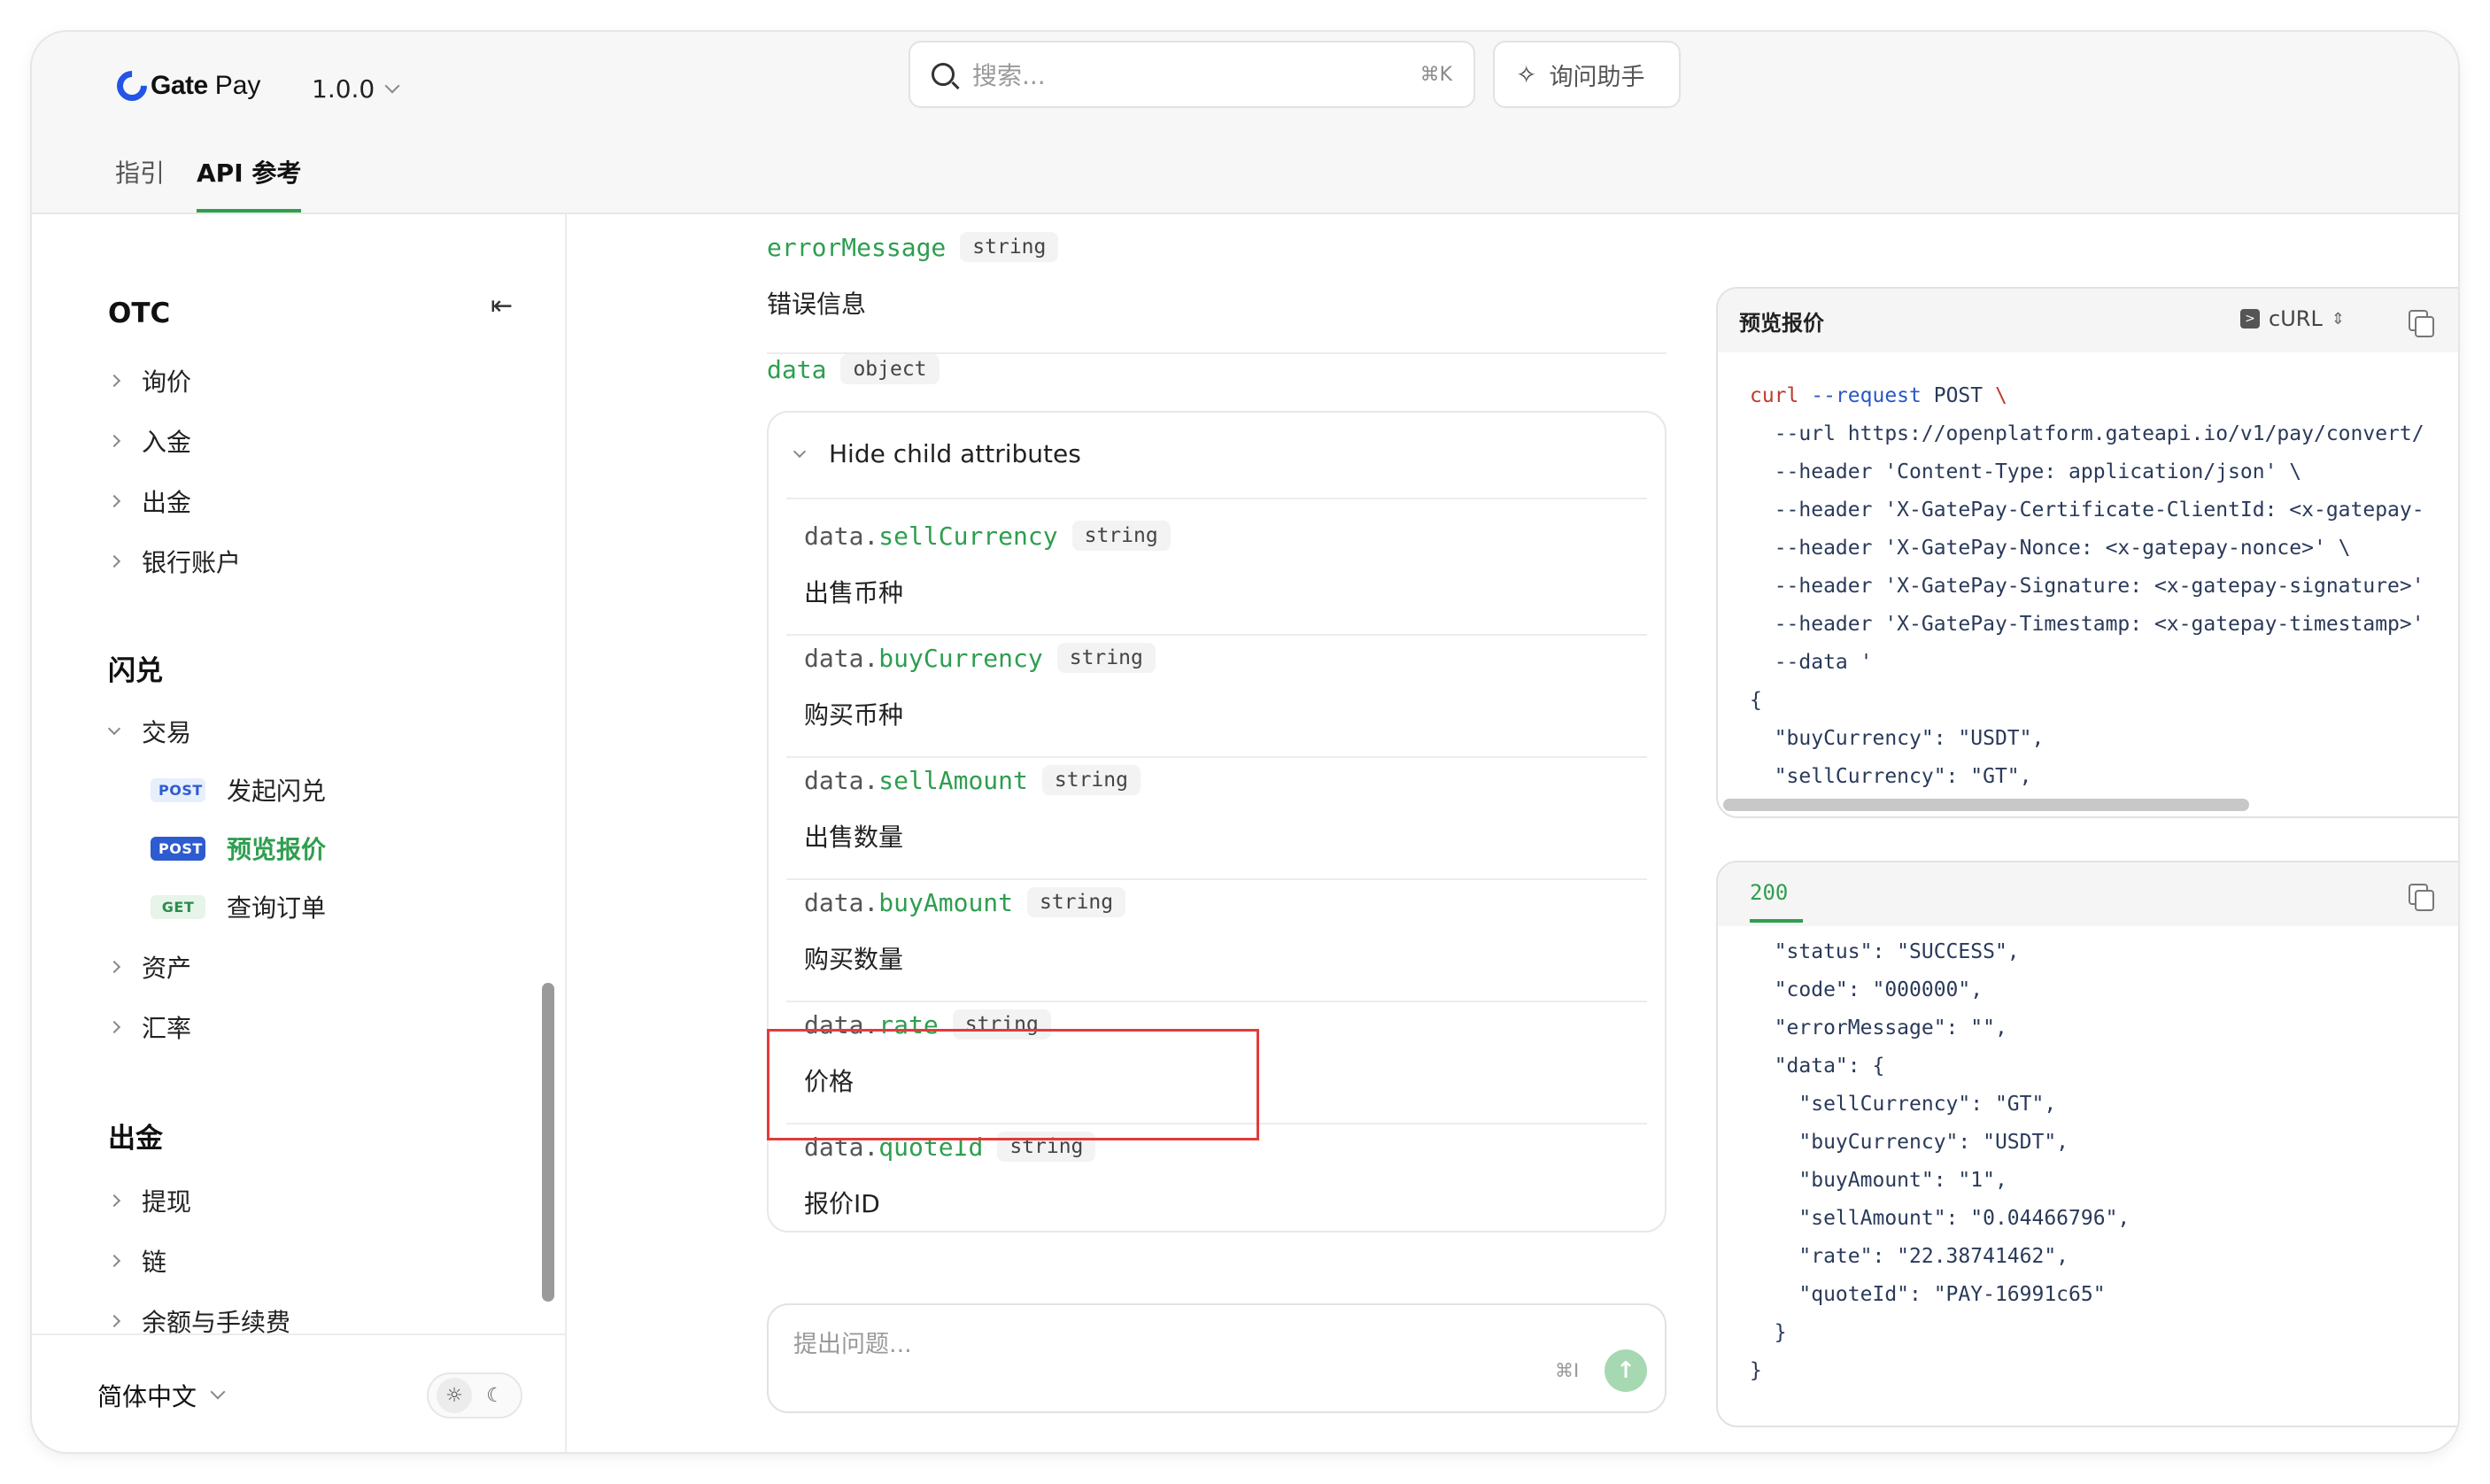  What do you see at coordinates (149, 501) in the screenshot?
I see `sidebar-item-withdraw: 出金` at bounding box center [149, 501].